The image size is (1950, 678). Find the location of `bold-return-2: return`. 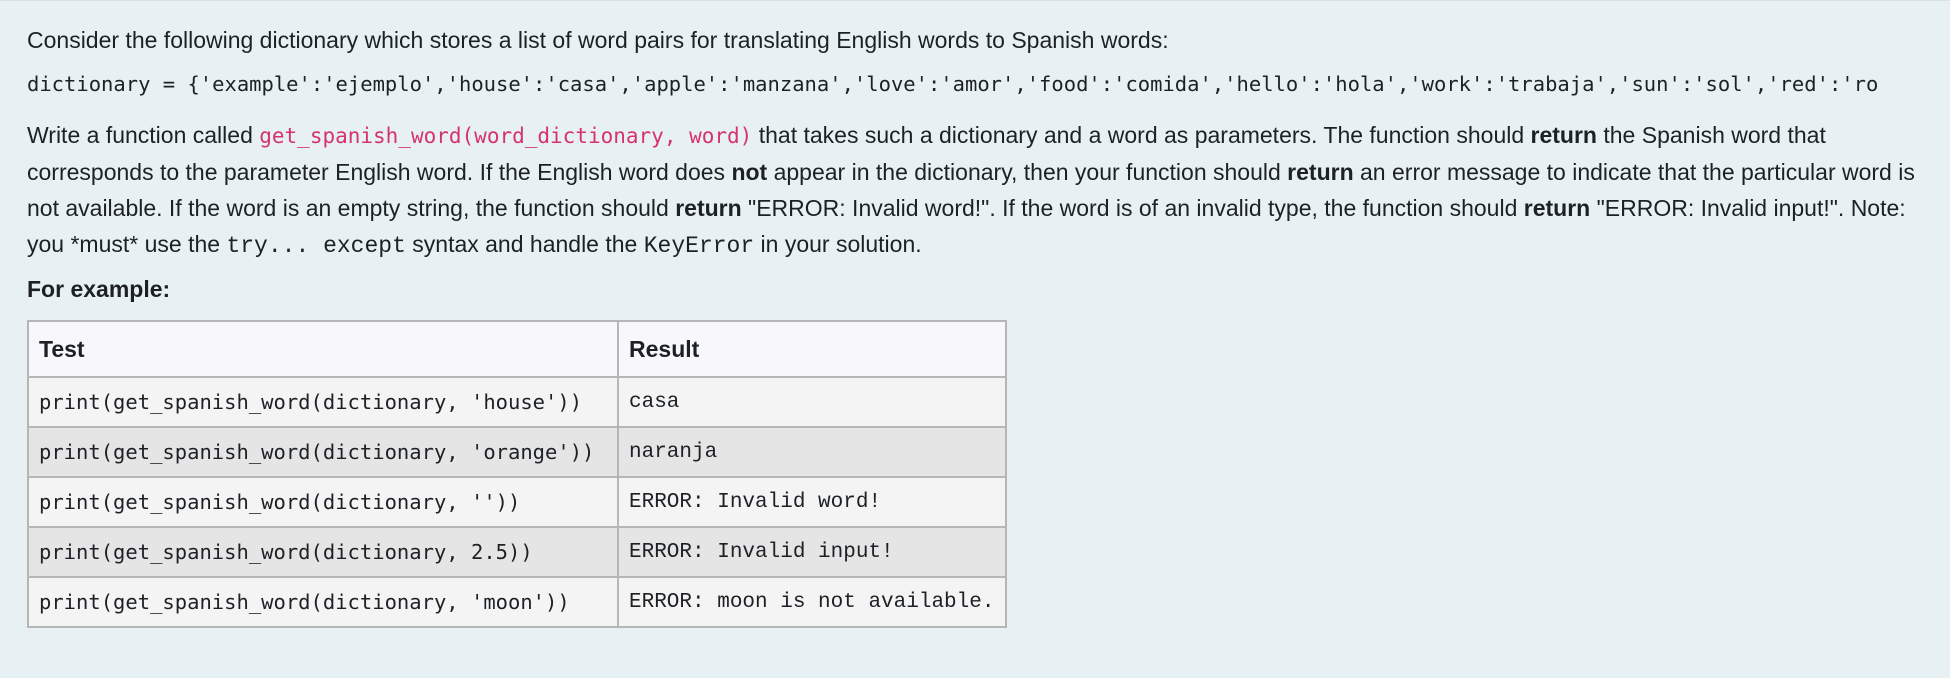

bold-return-2: return is located at coordinates (1320, 172).